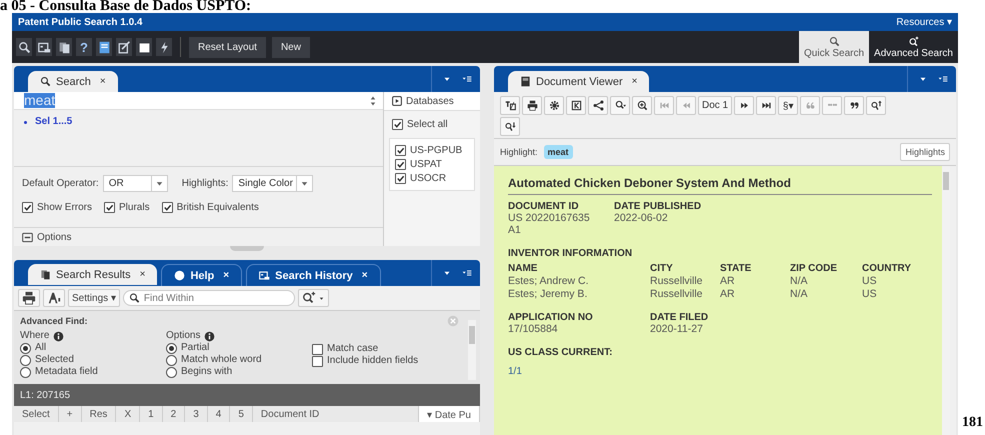 The height and width of the screenshot is (435, 985). I want to click on square-icon, so click(144, 47).